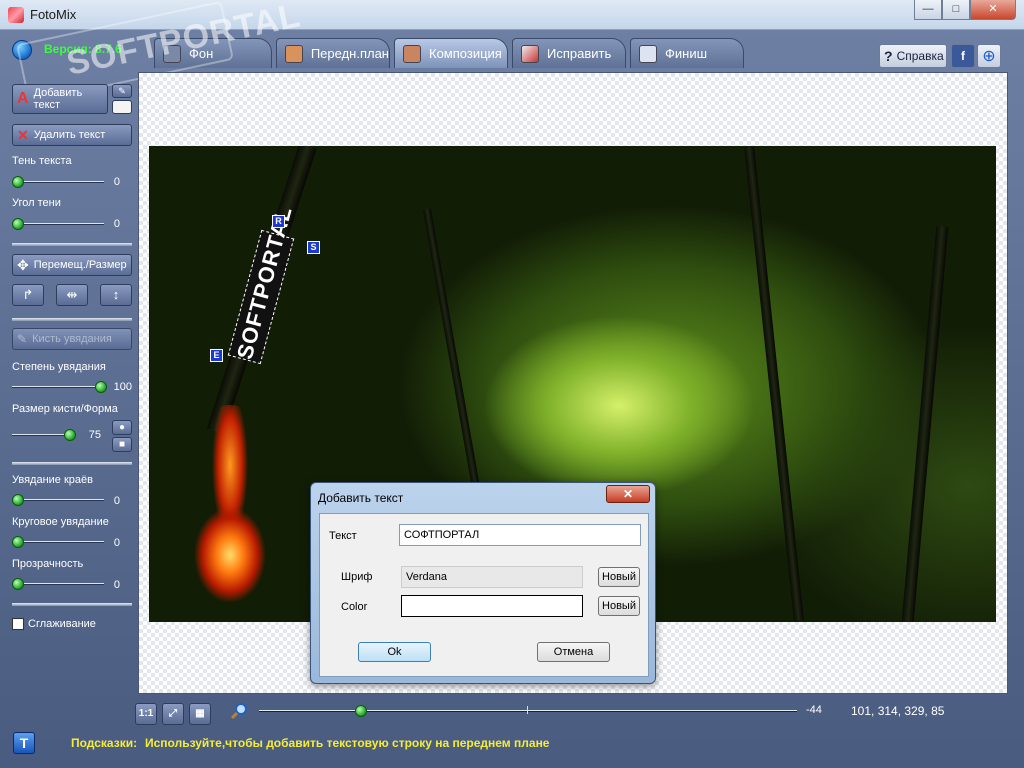 The image size is (1024, 768). What do you see at coordinates (579, 53) in the screenshot?
I see `tab-label: Исправить` at bounding box center [579, 53].